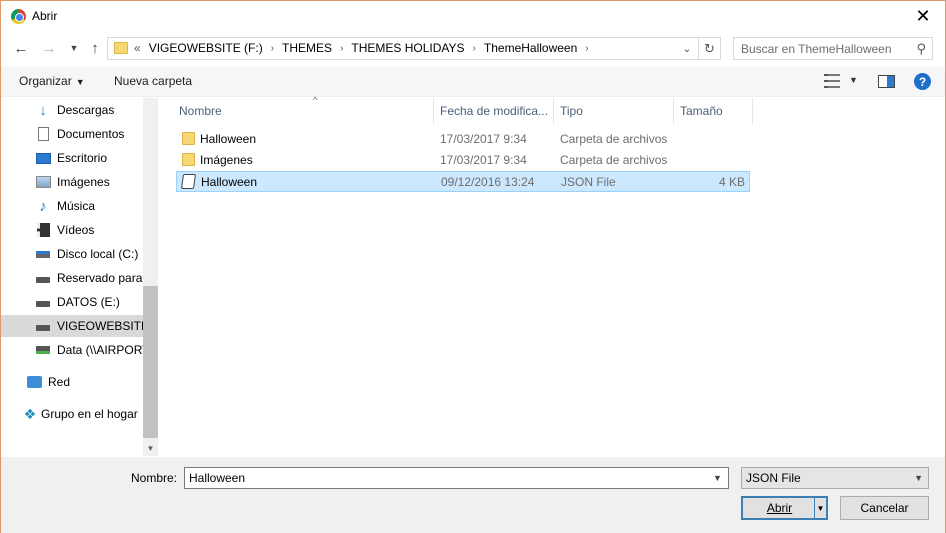  I want to click on dialog-footer: Nombre: ▼ JSON File ▼ Abrir ▼ Cancelar, so click(473, 495).